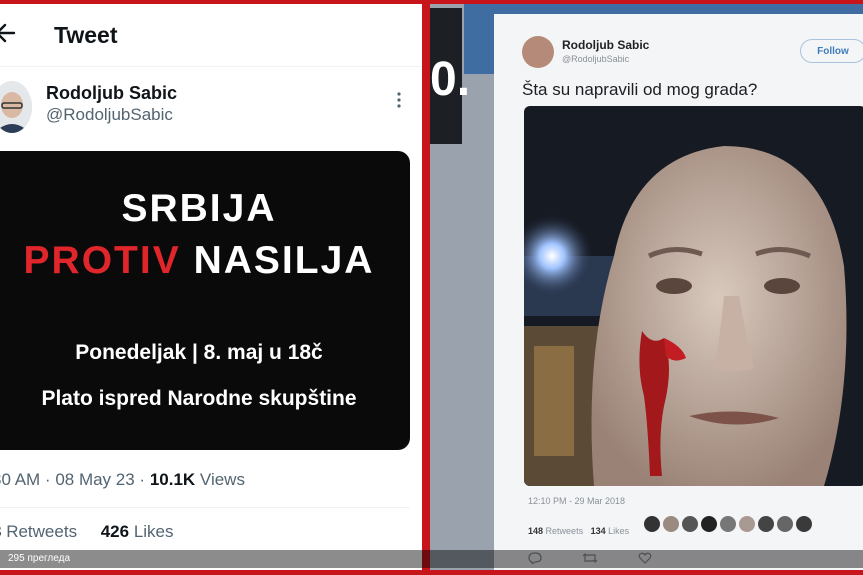 The image size is (863, 575). What do you see at coordinates (20, 479) in the screenshot?
I see `tweet-time: 30 AM` at bounding box center [20, 479].